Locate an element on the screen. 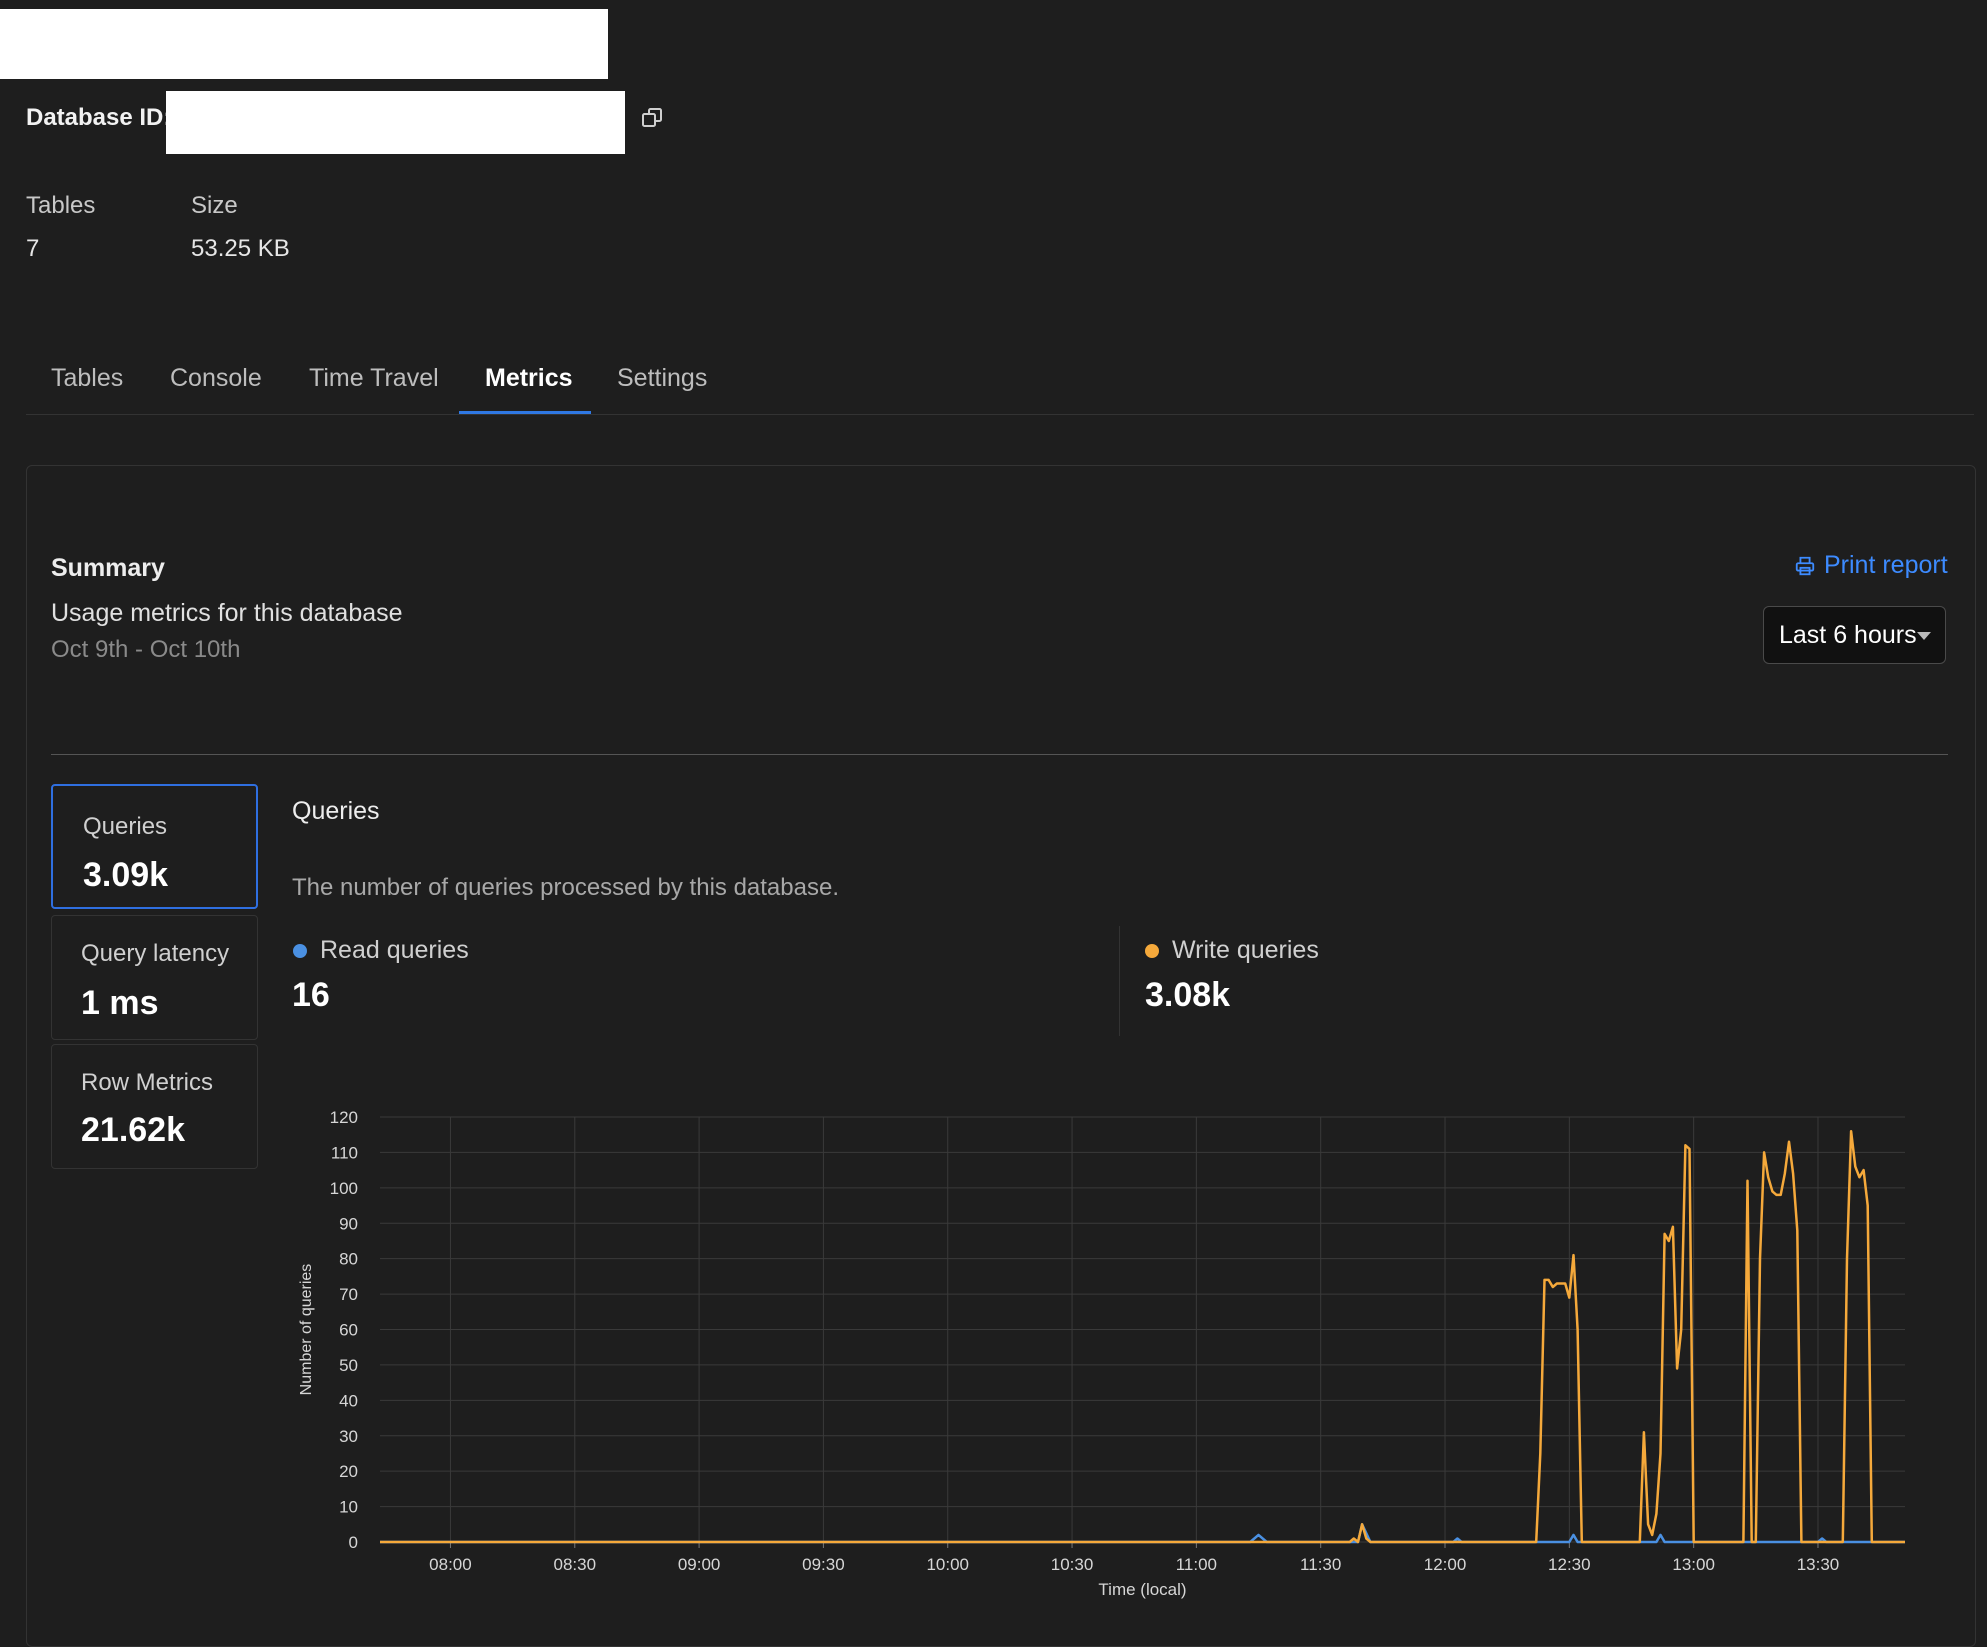  x-tick-label: 08:00 is located at coordinates (450, 1564).